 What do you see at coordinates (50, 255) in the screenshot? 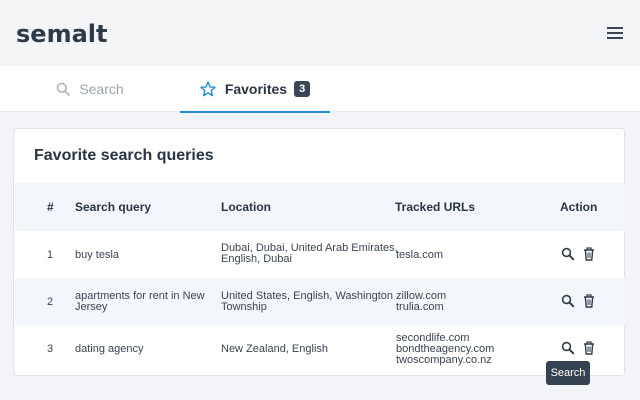
I see `row-number: 1` at bounding box center [50, 255].